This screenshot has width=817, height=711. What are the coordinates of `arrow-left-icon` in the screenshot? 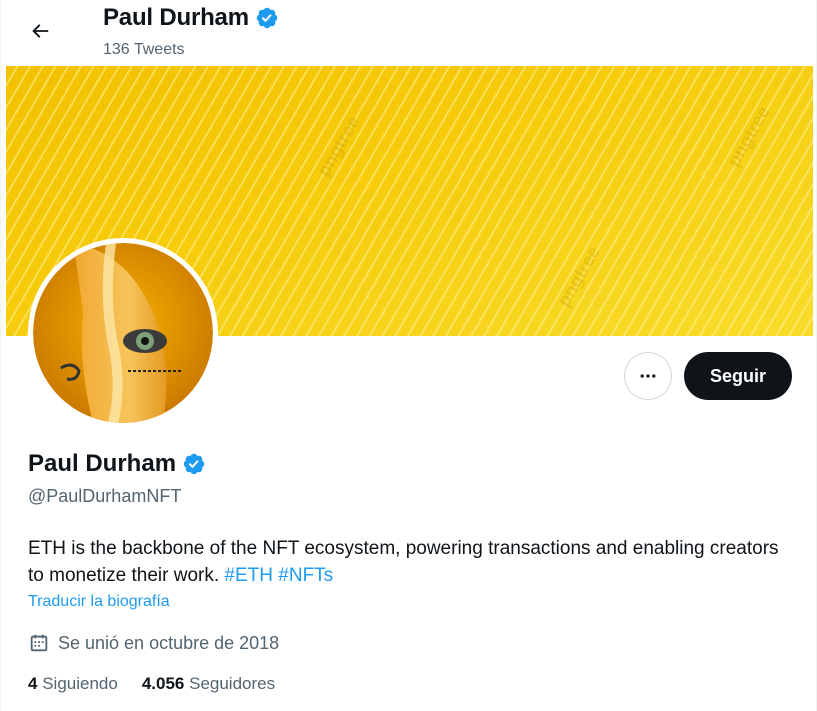 It's located at (40, 31).